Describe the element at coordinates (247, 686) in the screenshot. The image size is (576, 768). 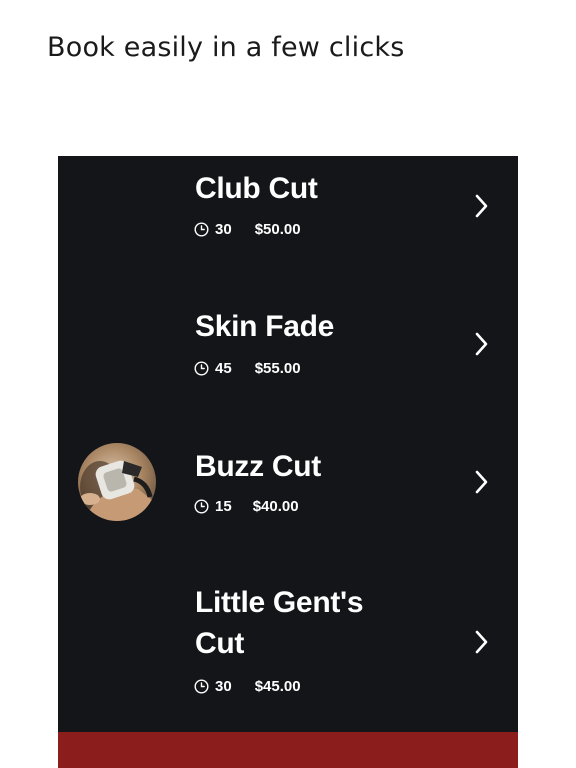
I see `service-meta: 30 $45.00` at that location.